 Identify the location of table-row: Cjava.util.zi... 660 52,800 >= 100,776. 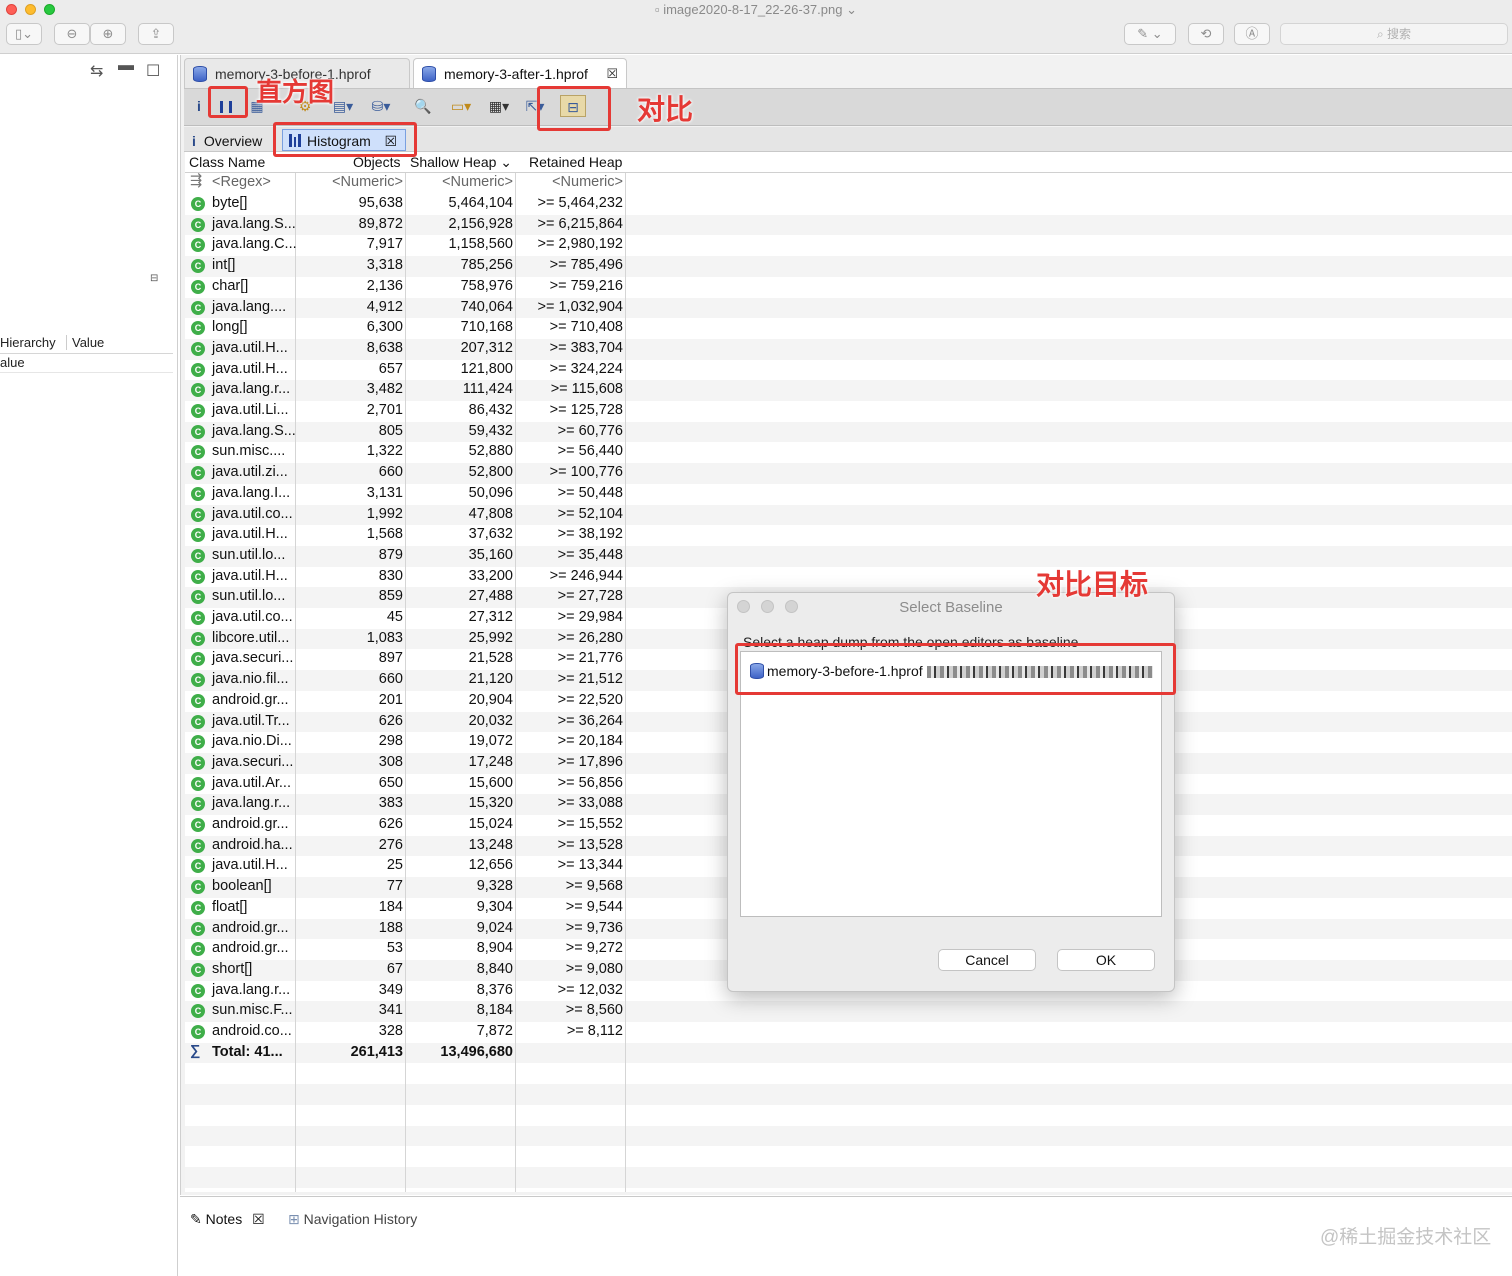
(405, 473).